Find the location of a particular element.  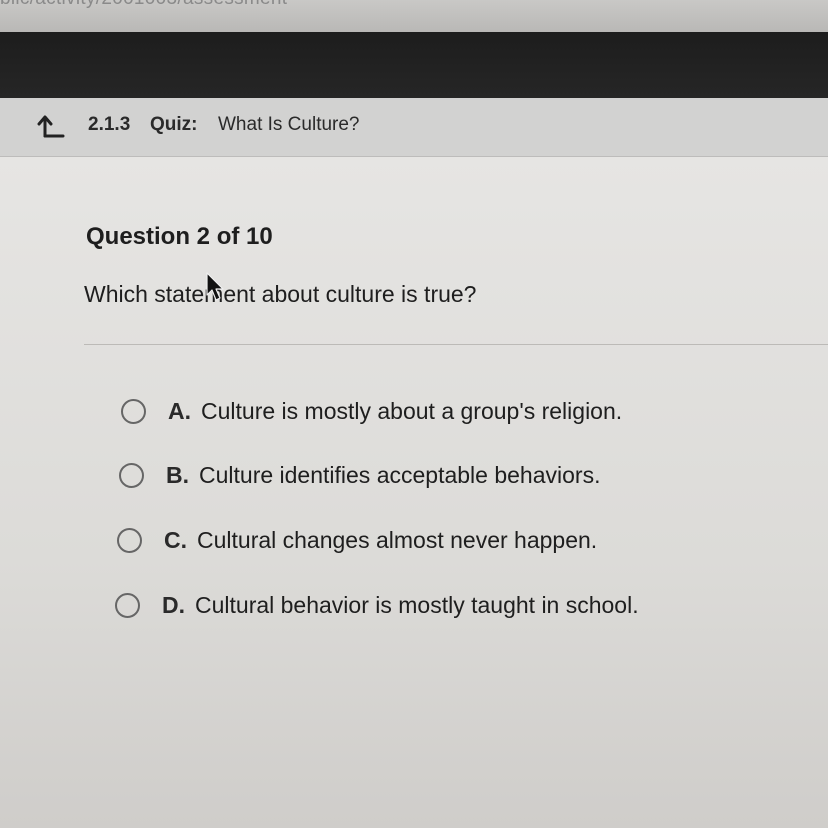

divider is located at coordinates (456, 344).